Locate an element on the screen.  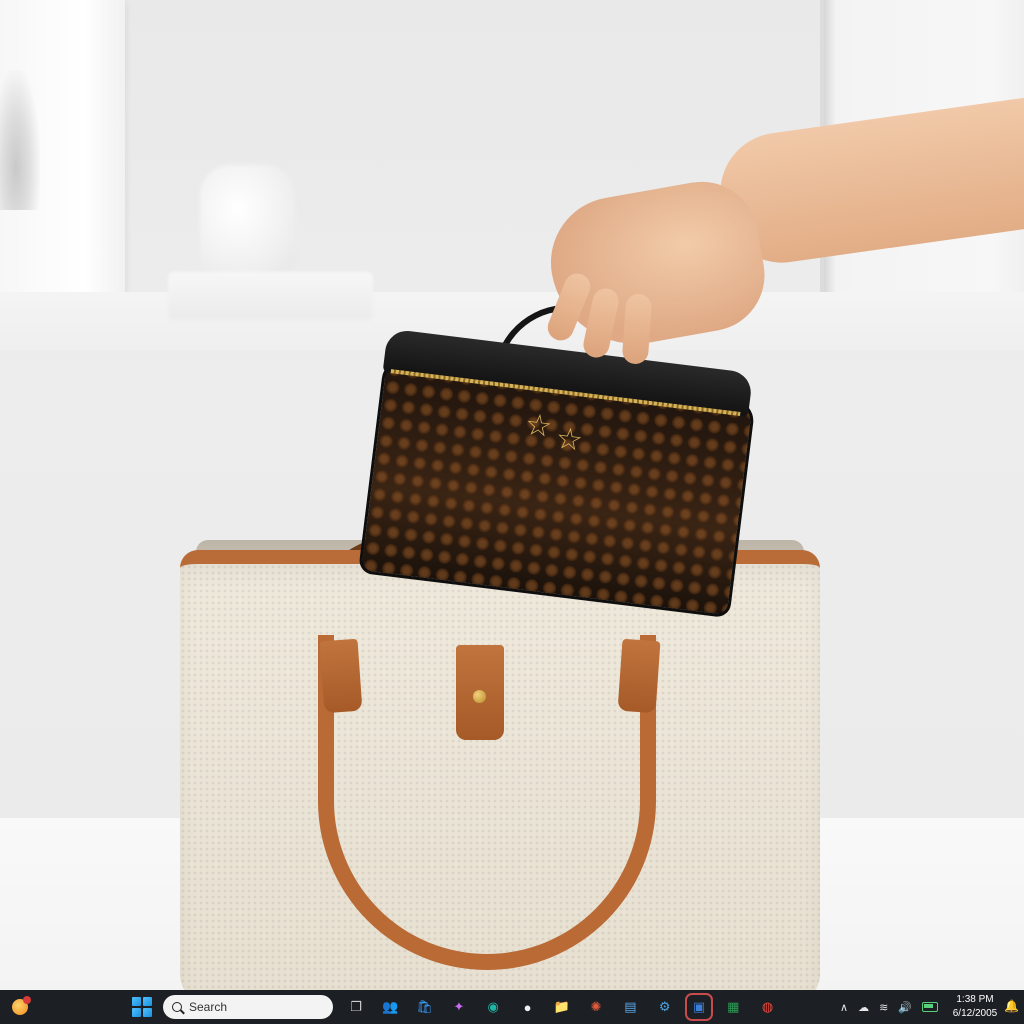
edge-icon: ◉ is located at coordinates (493, 1007).